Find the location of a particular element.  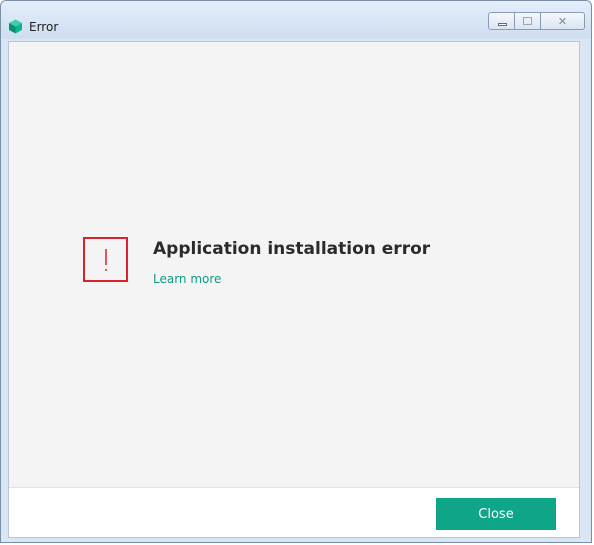

exclamation-icon is located at coordinates (105, 259).